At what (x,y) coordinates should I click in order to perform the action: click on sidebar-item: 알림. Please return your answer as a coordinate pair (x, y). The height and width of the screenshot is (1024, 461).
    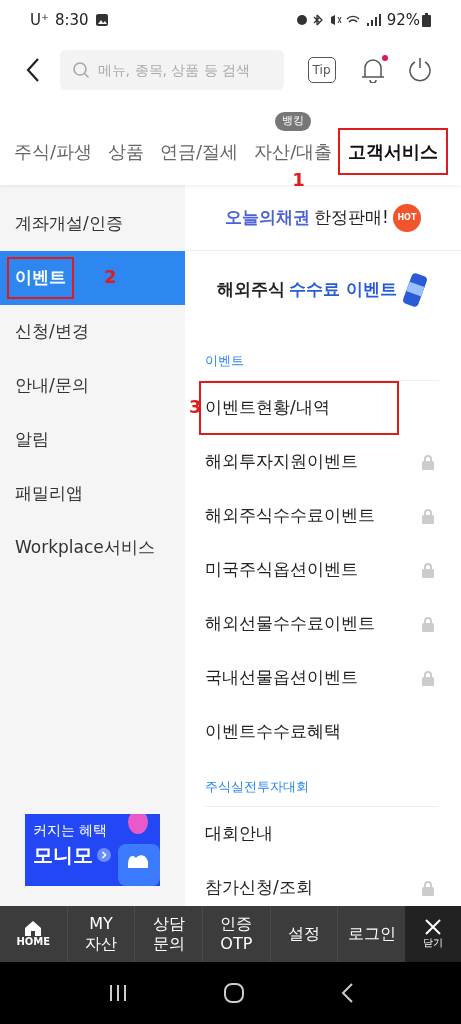
    Looking at the image, I should click on (92, 440).